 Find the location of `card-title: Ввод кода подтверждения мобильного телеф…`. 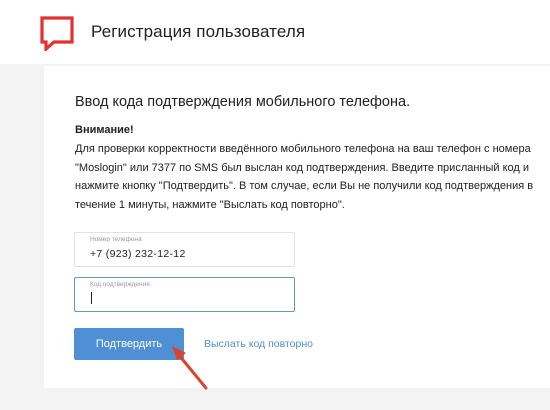

card-title: Ввод кода подтверждения мобильного телеф… is located at coordinates (243, 102).